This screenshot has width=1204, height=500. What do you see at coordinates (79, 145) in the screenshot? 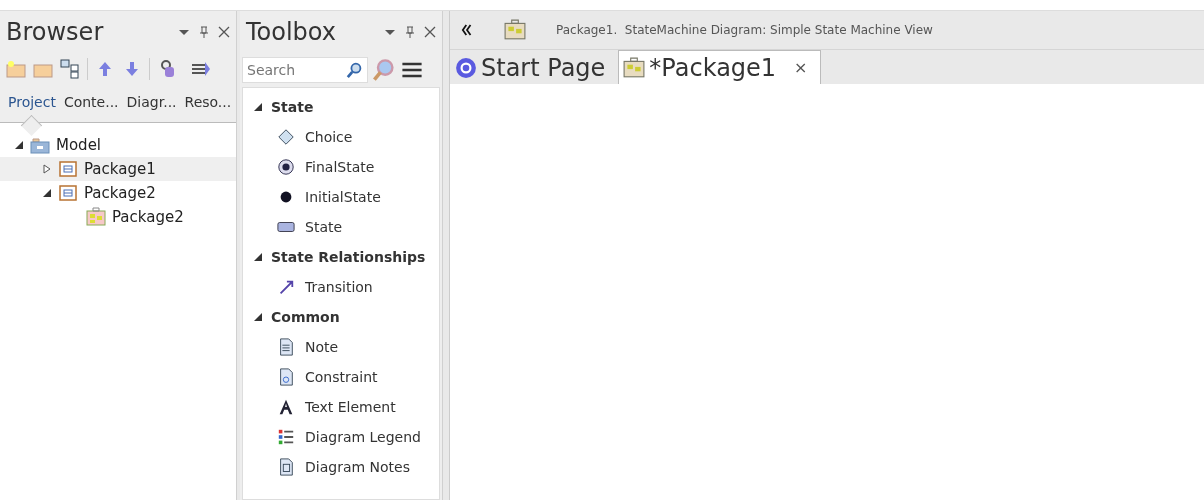
I see `tree-item-label: Model` at bounding box center [79, 145].